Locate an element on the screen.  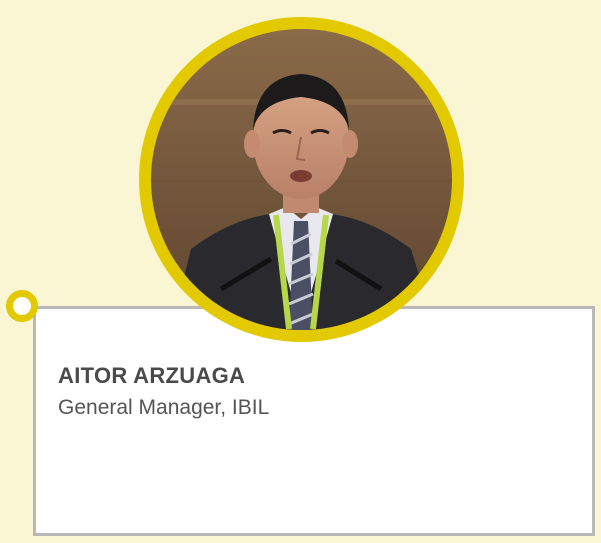
speaker-role: General Manager, IBIL is located at coordinates (164, 407).